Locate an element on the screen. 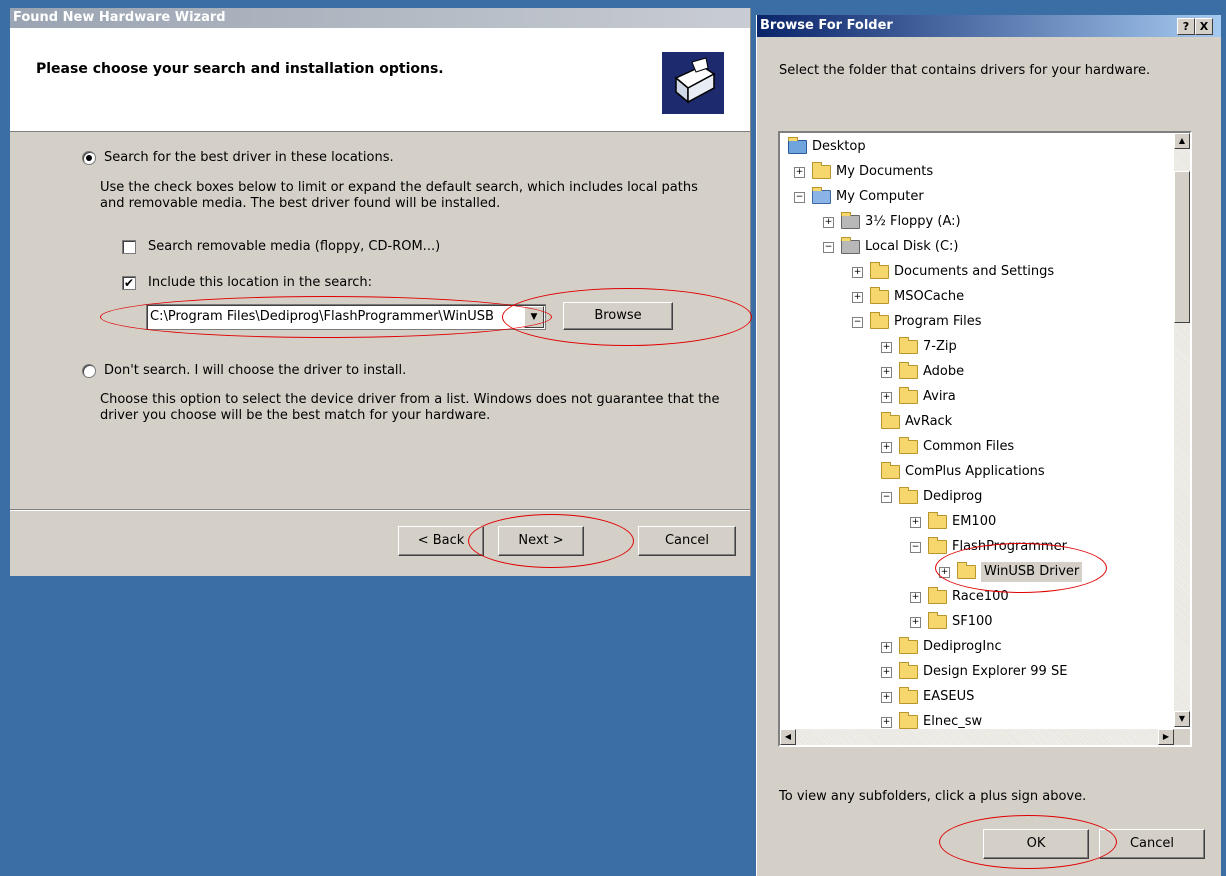 This screenshot has height=876, width=1226. include-location-checkbox: ✔ is located at coordinates (129, 283).